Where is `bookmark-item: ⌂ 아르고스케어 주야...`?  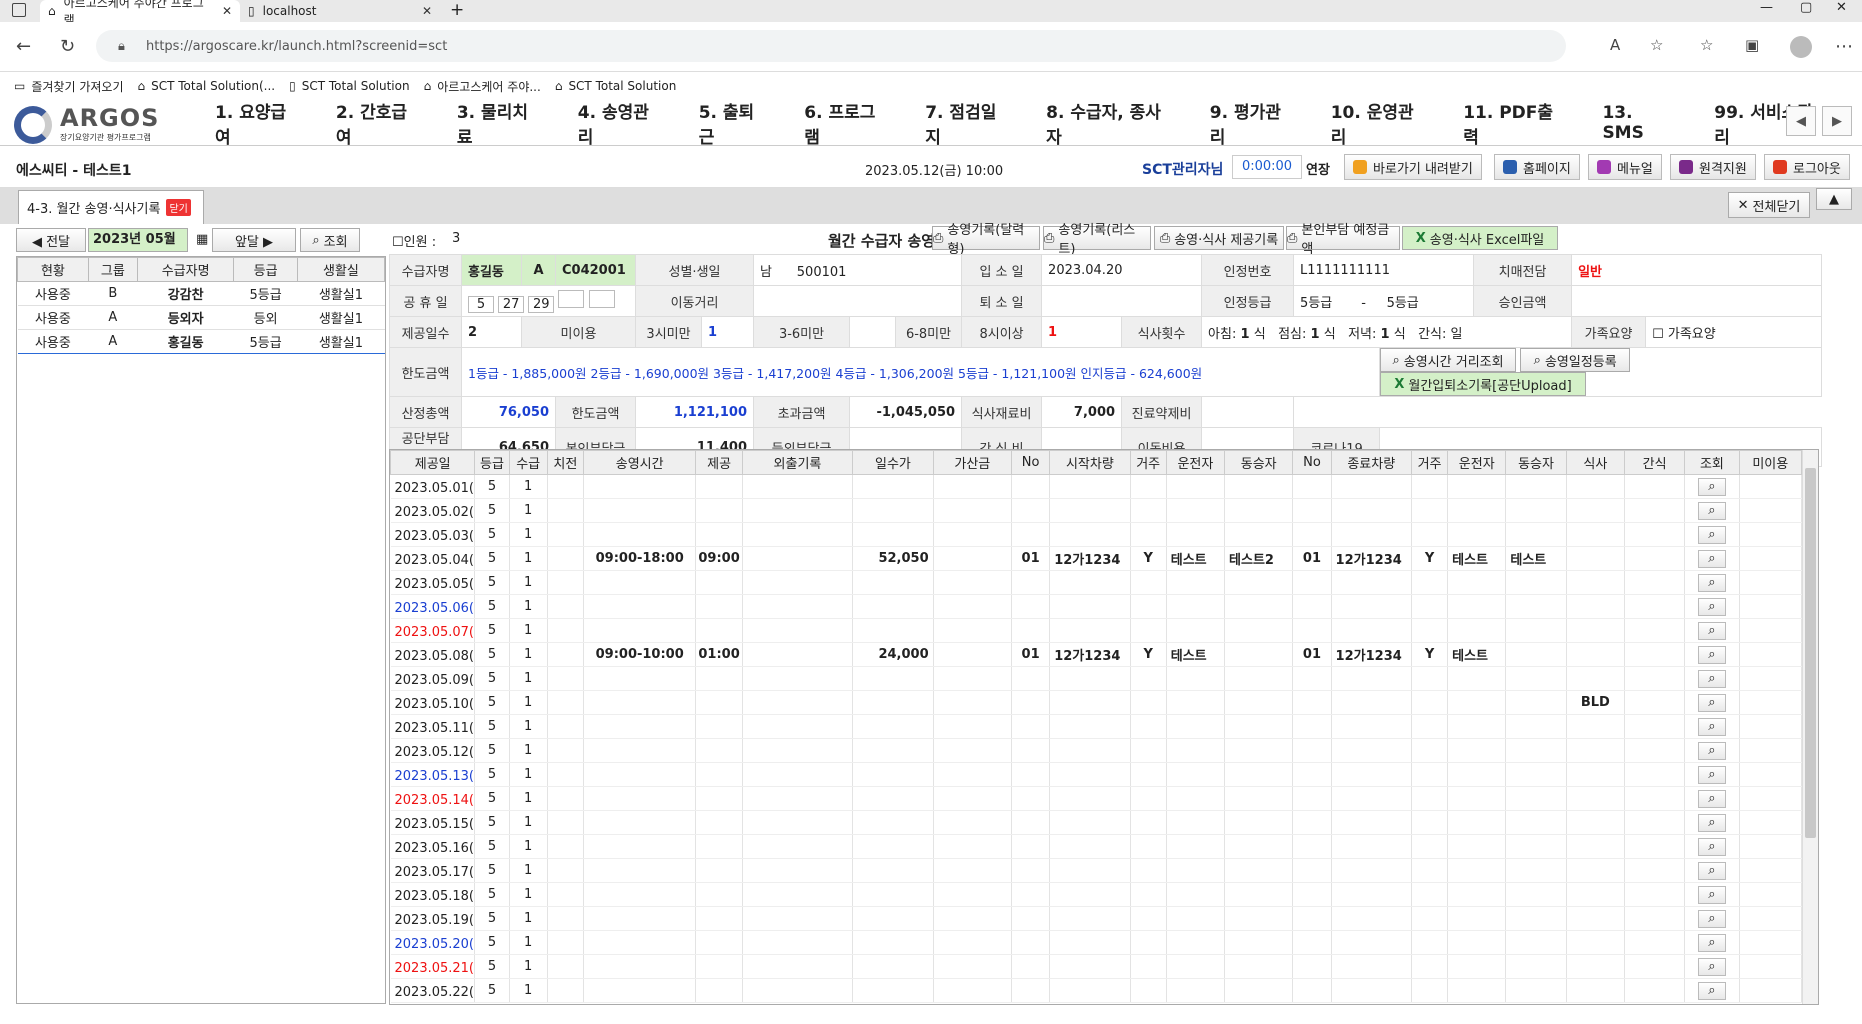
bookmark-item: ⌂ 아르고스케어 주야... is located at coordinates (482, 86).